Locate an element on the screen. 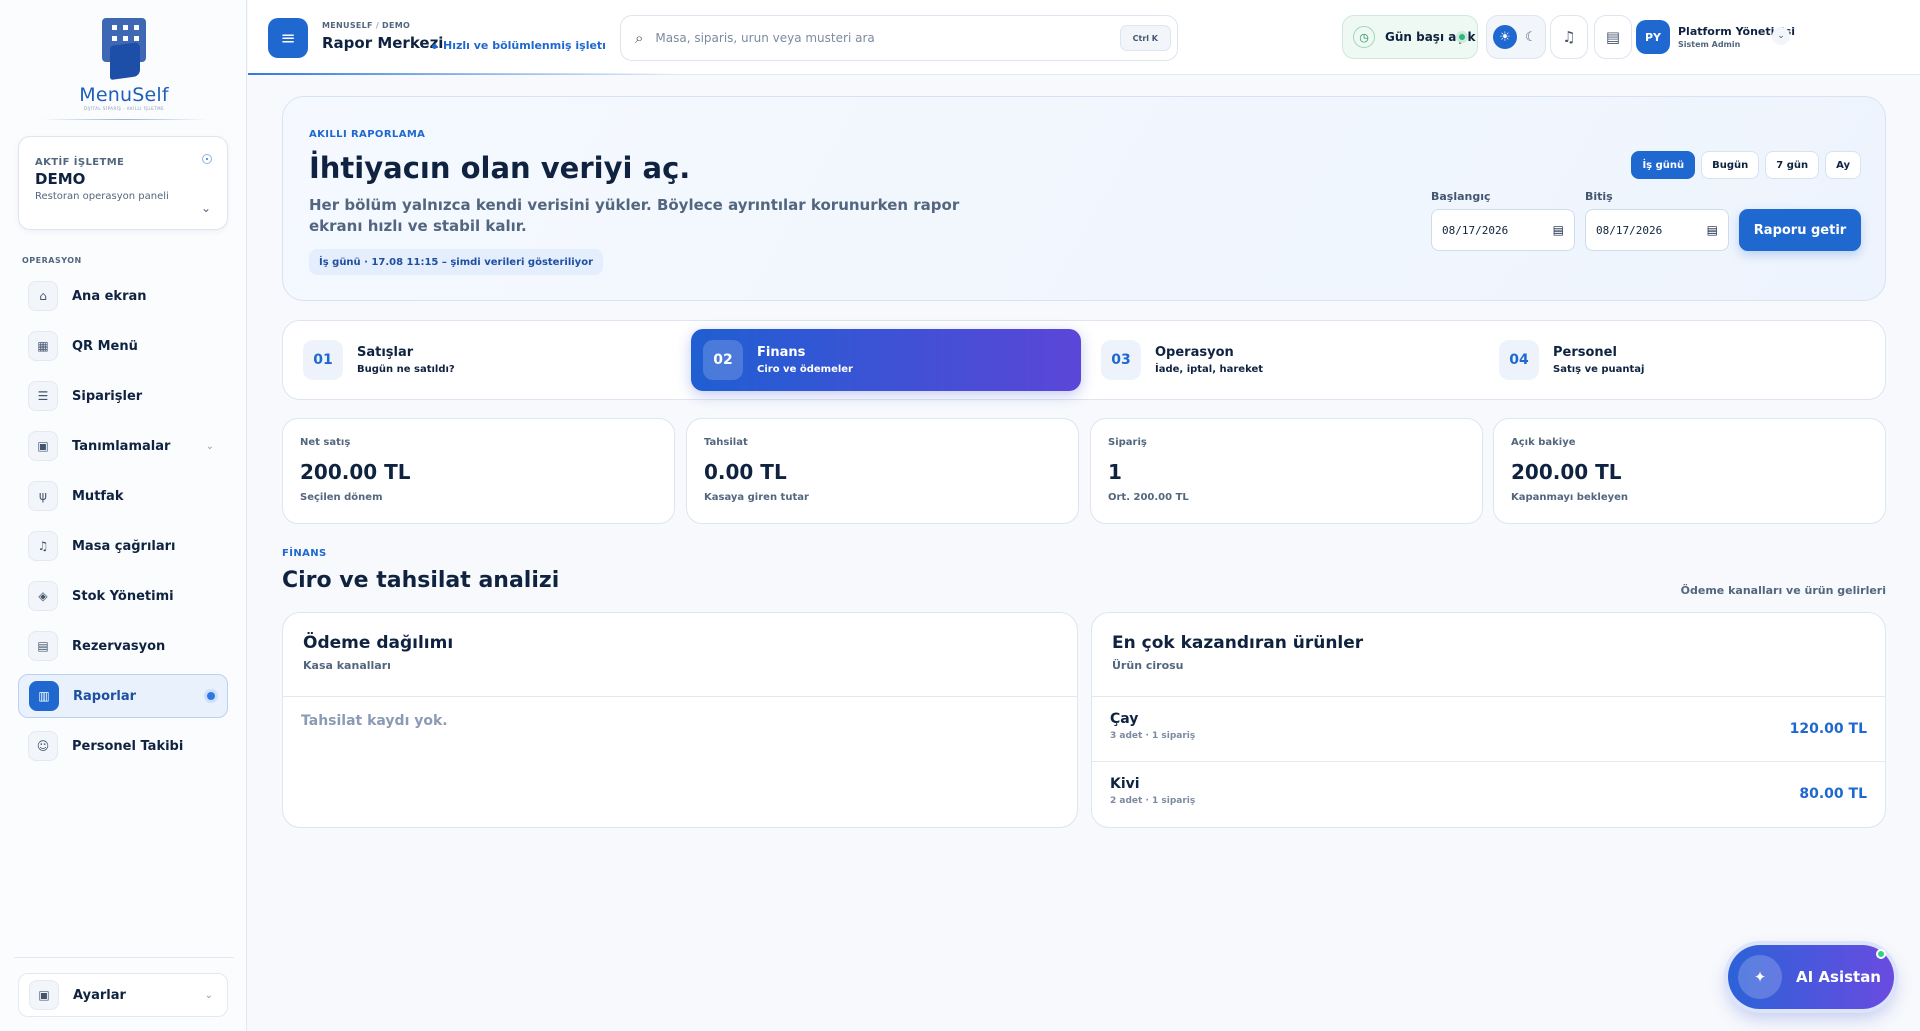 The width and height of the screenshot is (1920, 1031). ai-assistant-button: ✦ AI Asistan is located at coordinates (1811, 977).